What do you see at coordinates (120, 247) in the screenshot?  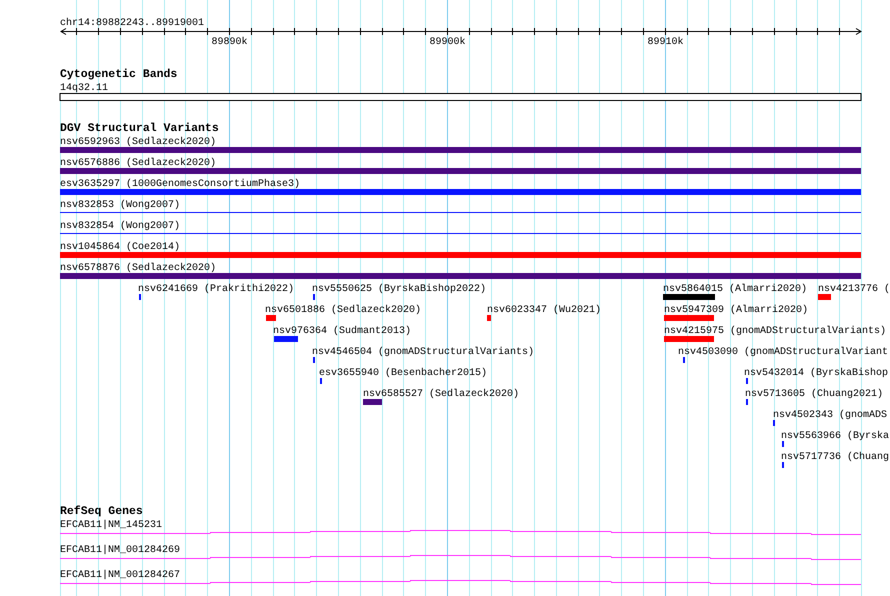 I see `variant-label: nsv1045864 (Coe2014)` at bounding box center [120, 247].